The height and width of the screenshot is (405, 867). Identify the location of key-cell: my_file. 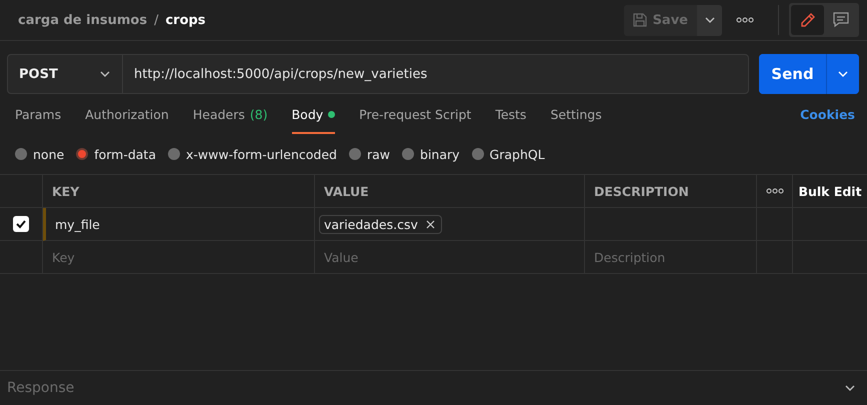
(179, 224).